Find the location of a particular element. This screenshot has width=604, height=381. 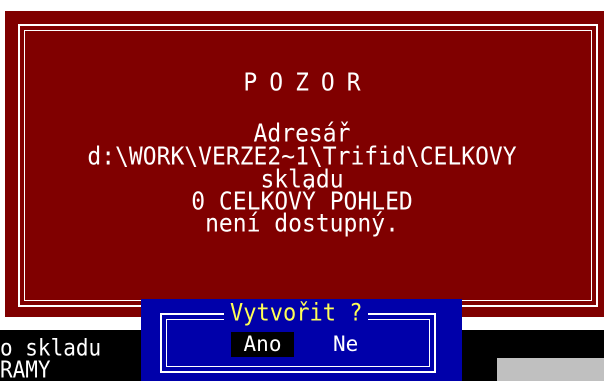

status-grey-block is located at coordinates (550, 369).